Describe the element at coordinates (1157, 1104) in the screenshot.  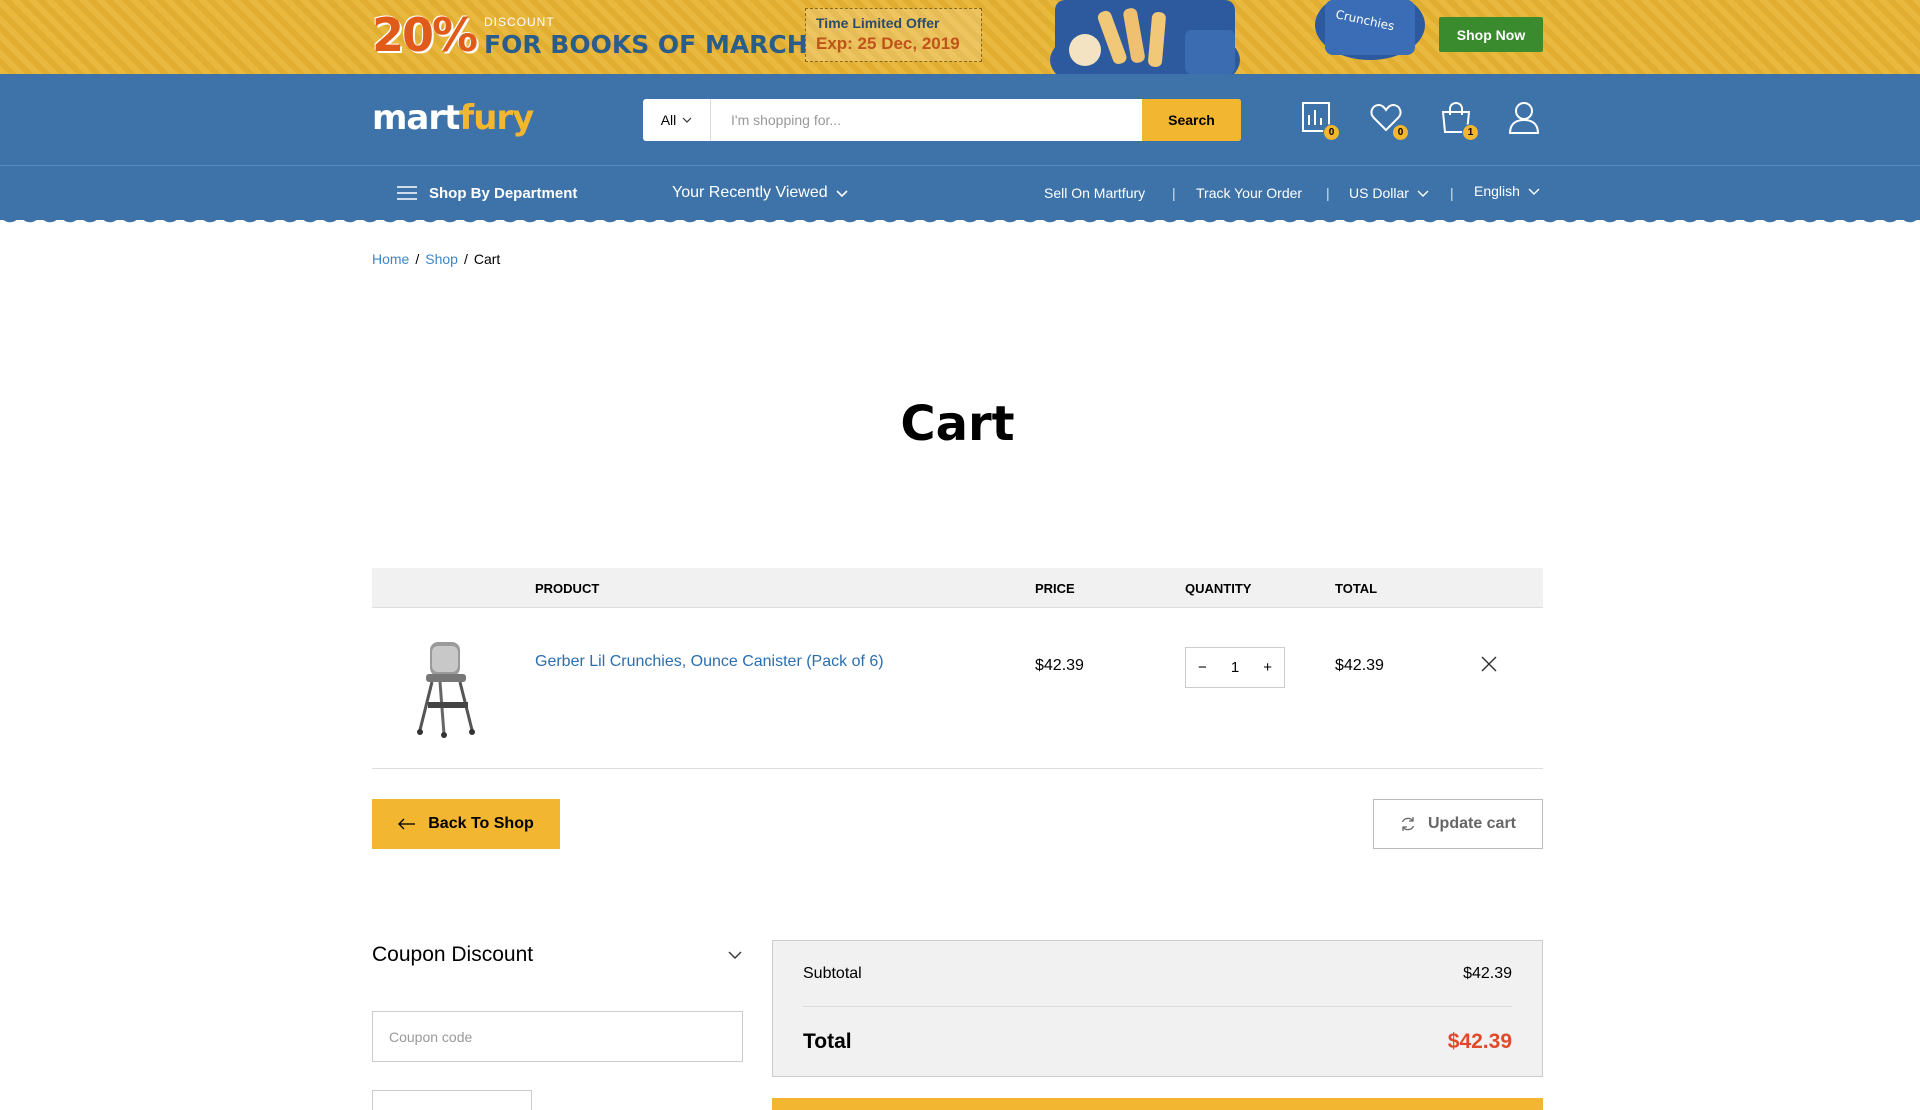
I see `checkout-button` at that location.